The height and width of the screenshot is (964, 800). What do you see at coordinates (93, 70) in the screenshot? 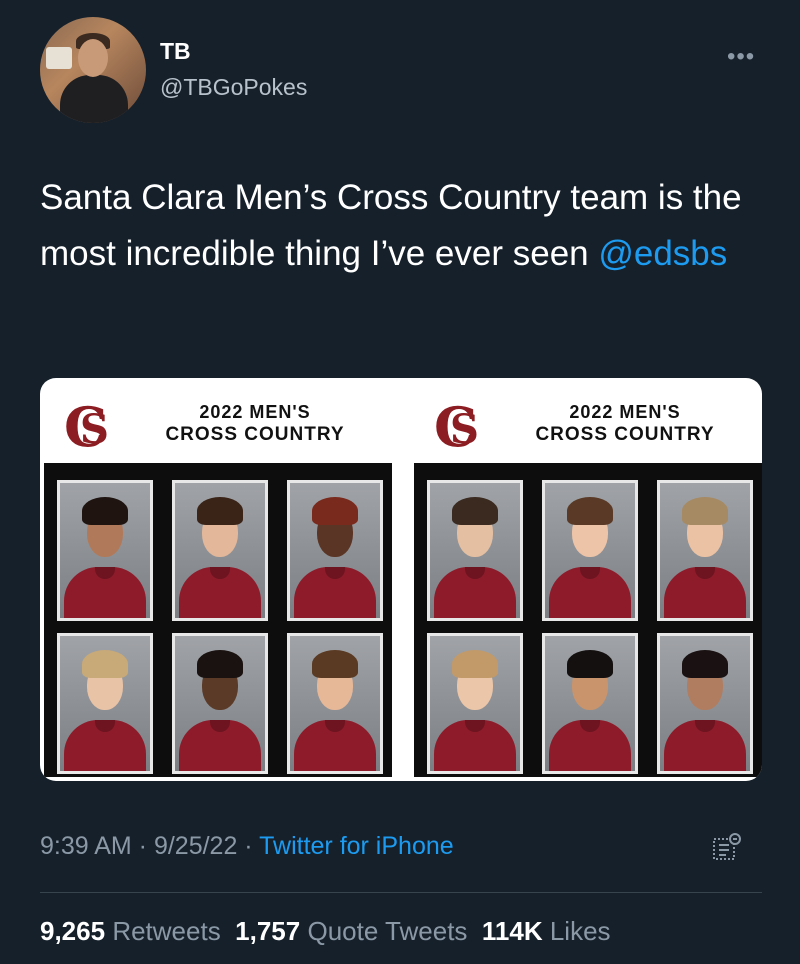
I see `author-avatar` at bounding box center [93, 70].